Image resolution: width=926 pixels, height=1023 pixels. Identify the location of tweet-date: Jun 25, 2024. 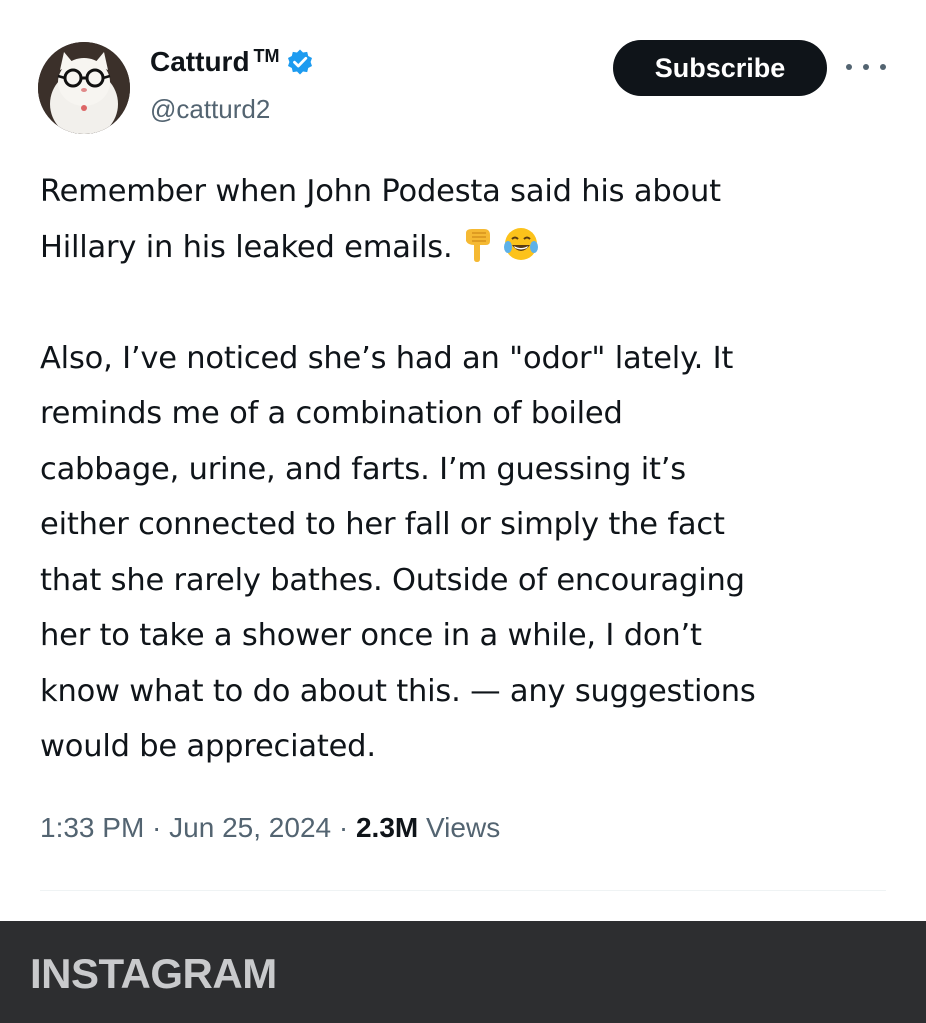
(250, 827).